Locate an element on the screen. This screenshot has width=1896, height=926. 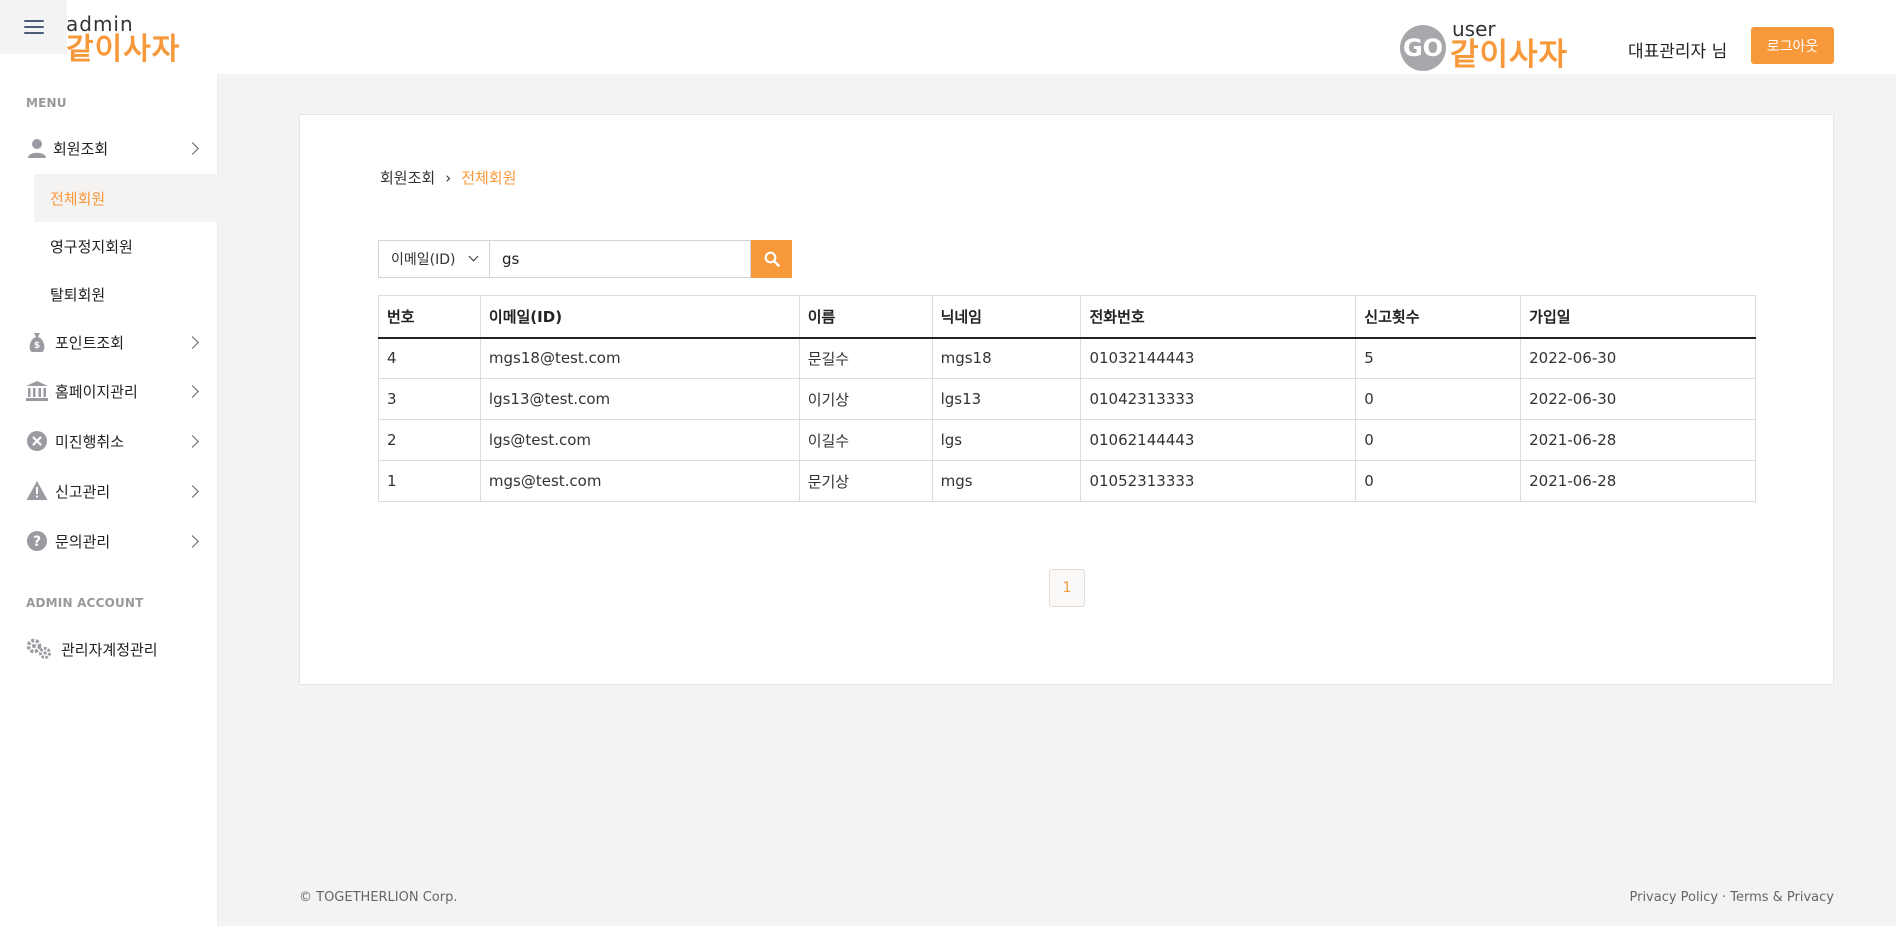
admin-logo-big: 같이사자 is located at coordinates (123, 49).